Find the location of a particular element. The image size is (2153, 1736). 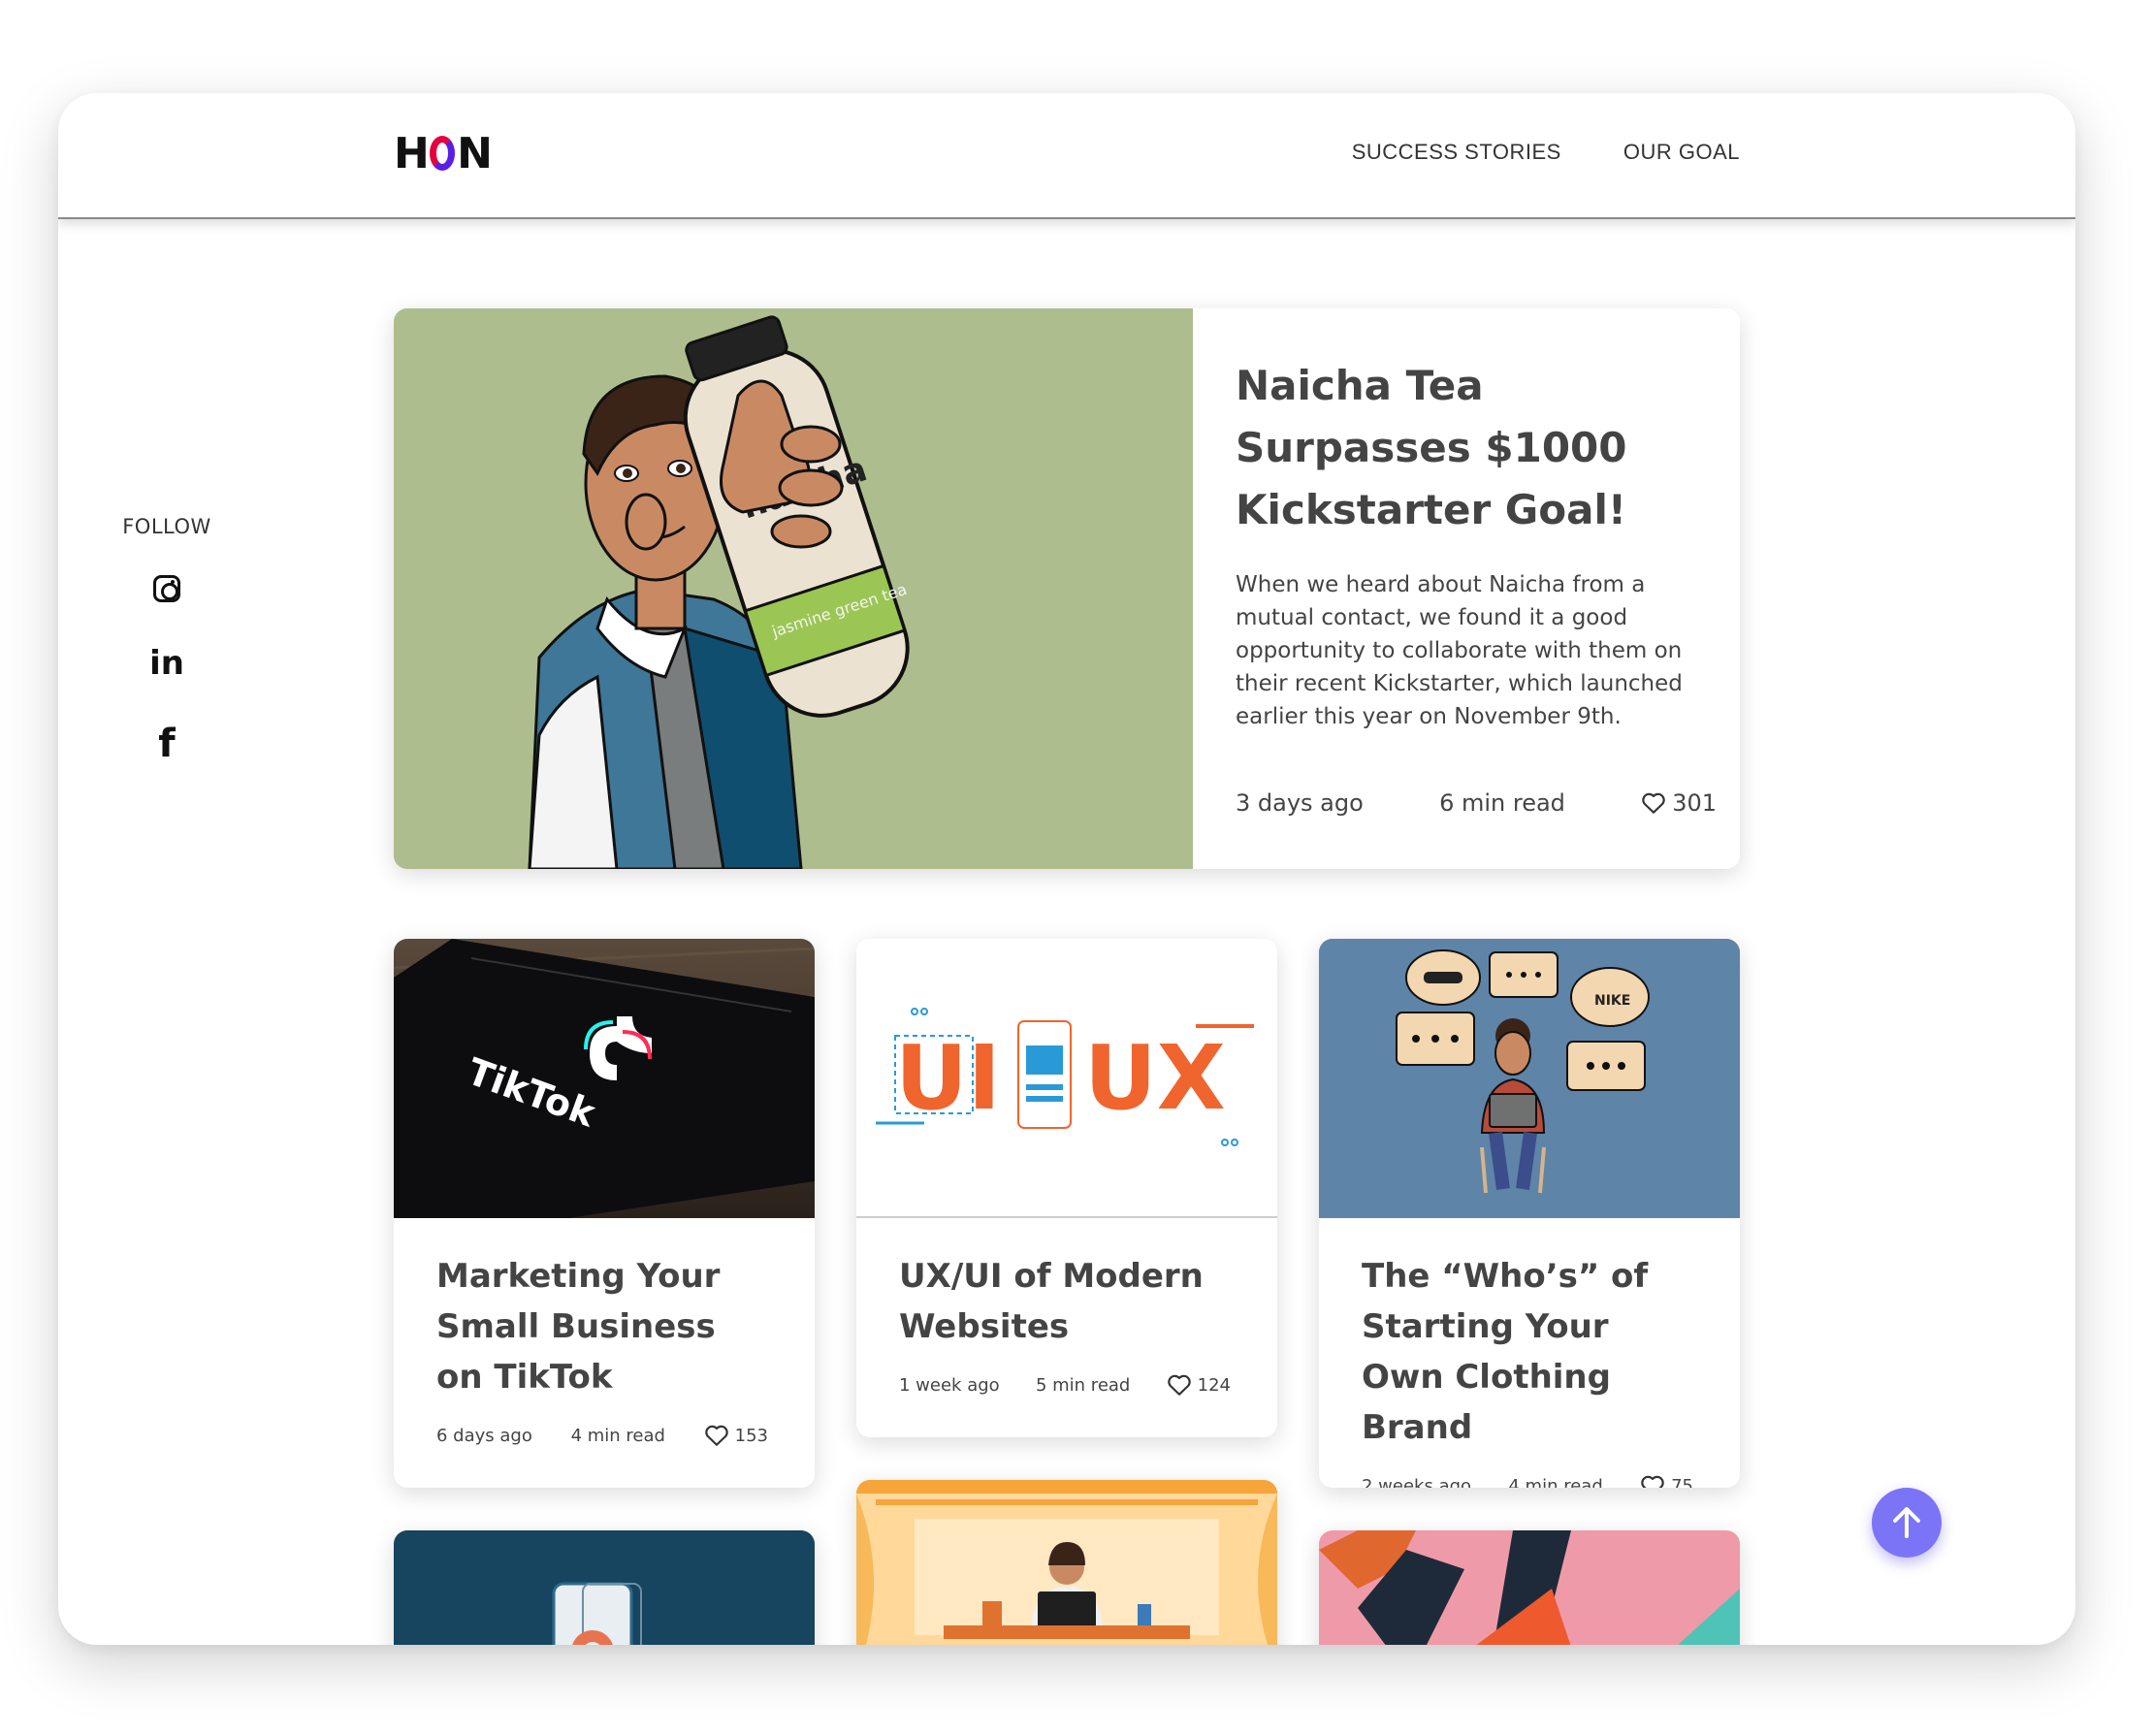

instagram-icon is located at coordinates (166, 588).